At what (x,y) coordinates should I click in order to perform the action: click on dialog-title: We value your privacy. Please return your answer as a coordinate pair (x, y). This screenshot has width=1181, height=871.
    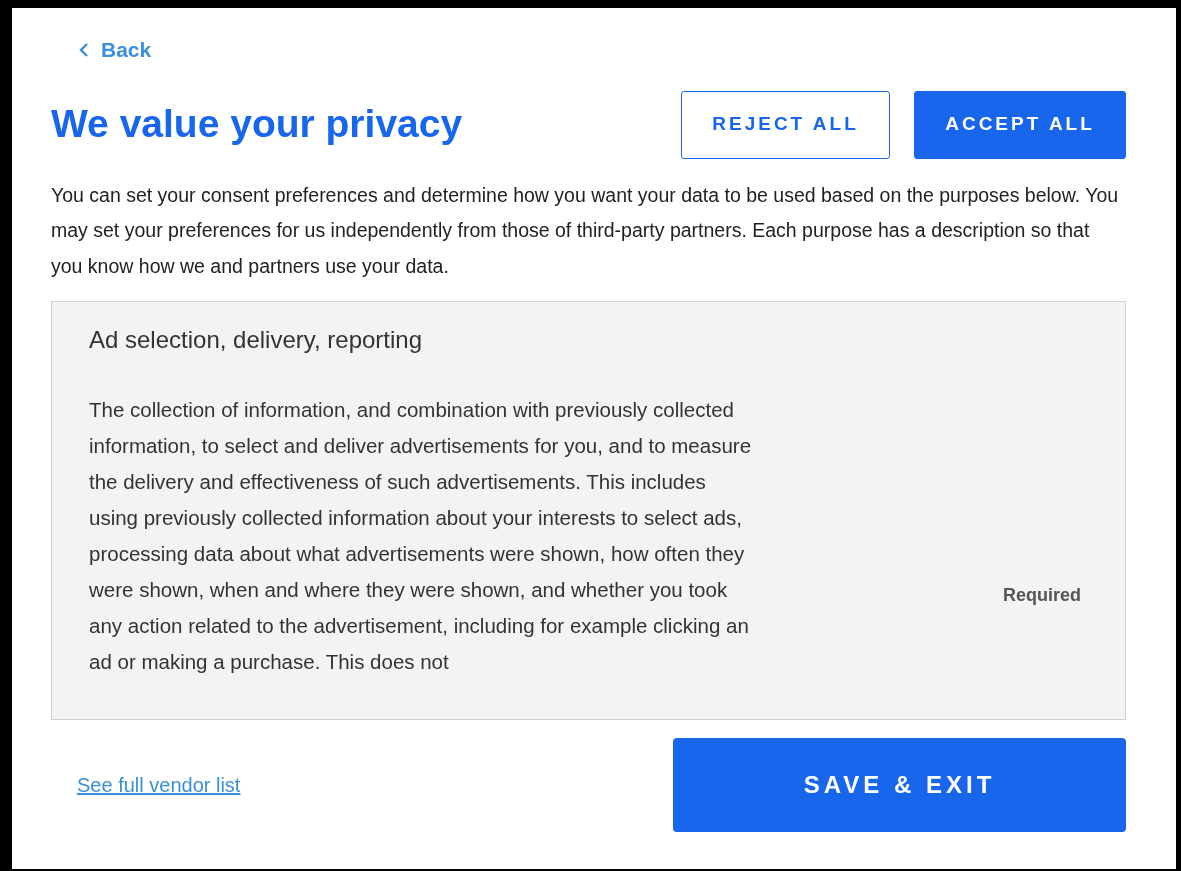
    Looking at the image, I should click on (257, 124).